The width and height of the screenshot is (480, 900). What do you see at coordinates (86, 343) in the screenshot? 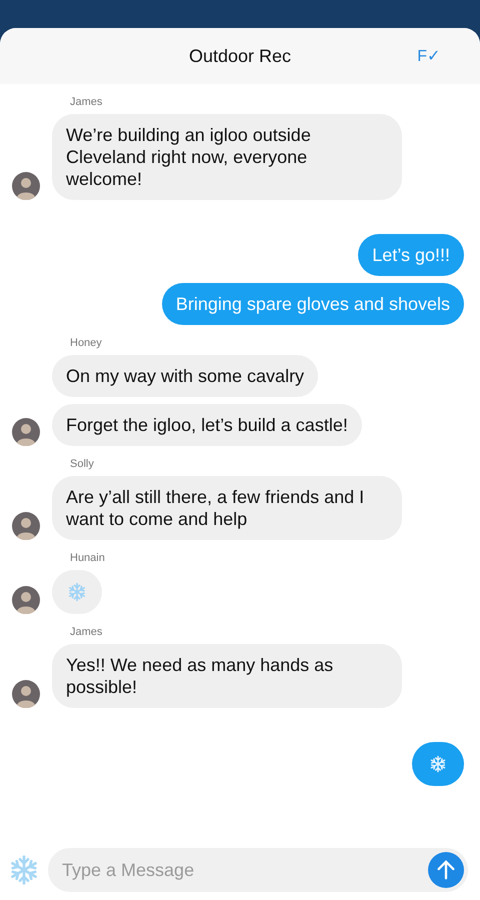
I see `sender-name: Honey` at bounding box center [86, 343].